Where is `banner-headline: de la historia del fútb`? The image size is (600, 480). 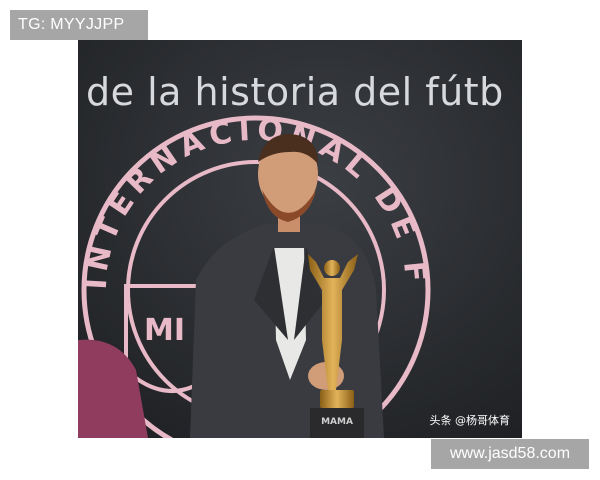 banner-headline: de la historia del fútb is located at coordinates (295, 92).